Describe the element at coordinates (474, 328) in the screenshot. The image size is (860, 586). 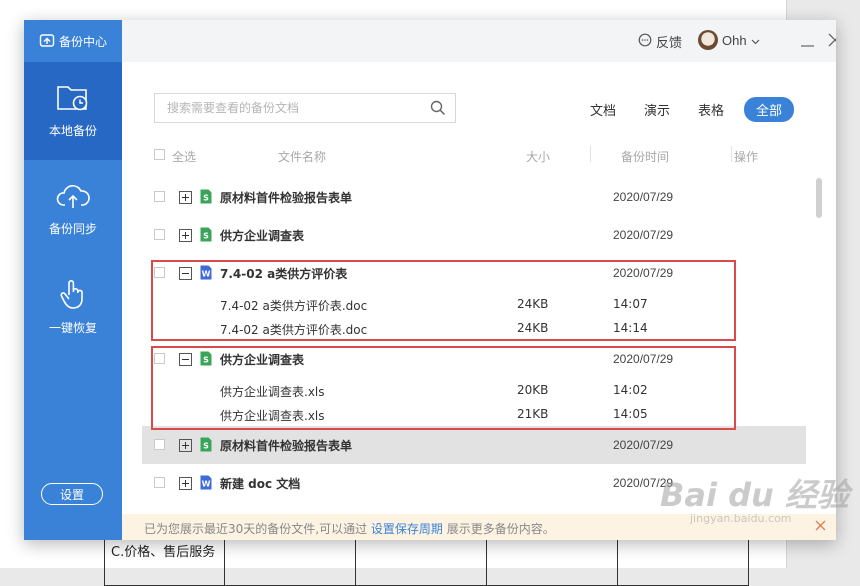
I see `backup-version-row: 7.4-02 a类供方评价表.doc 24KB 14:14` at that location.